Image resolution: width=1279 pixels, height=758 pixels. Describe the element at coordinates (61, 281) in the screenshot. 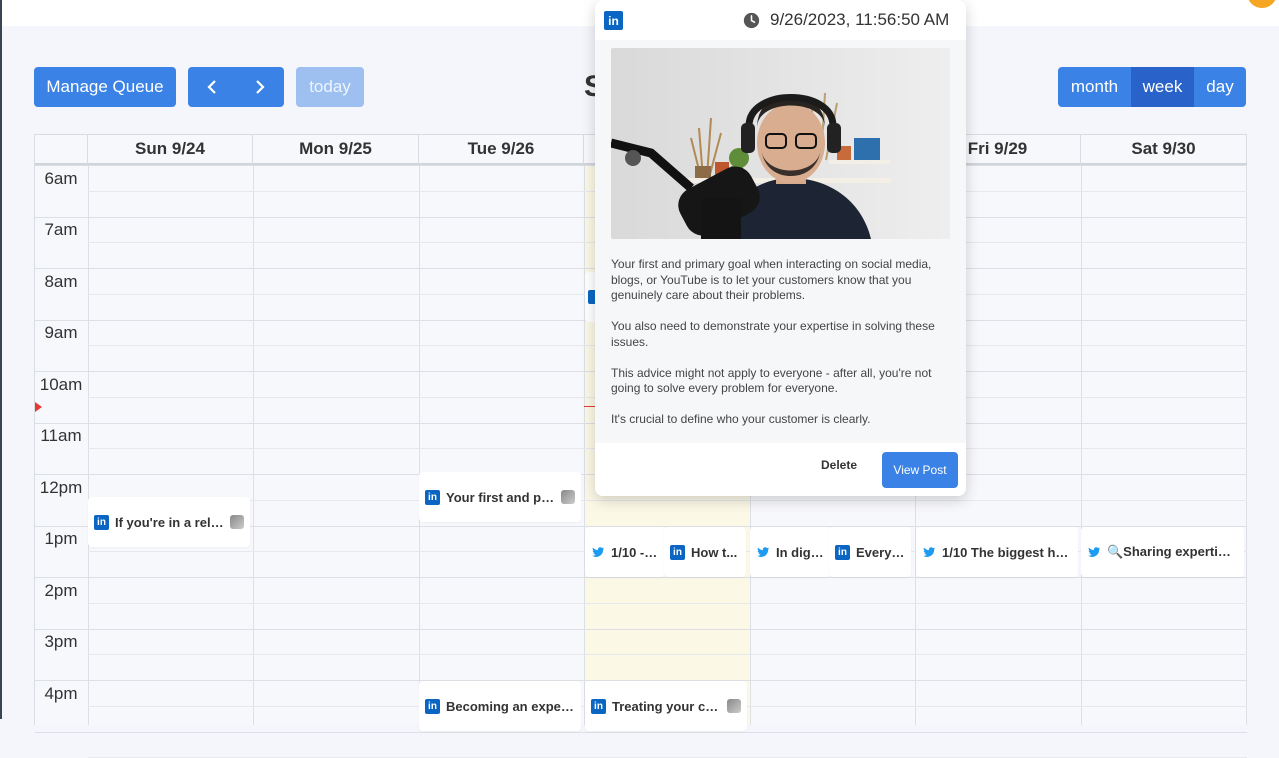

I see `time-label-8am: 8am` at that location.